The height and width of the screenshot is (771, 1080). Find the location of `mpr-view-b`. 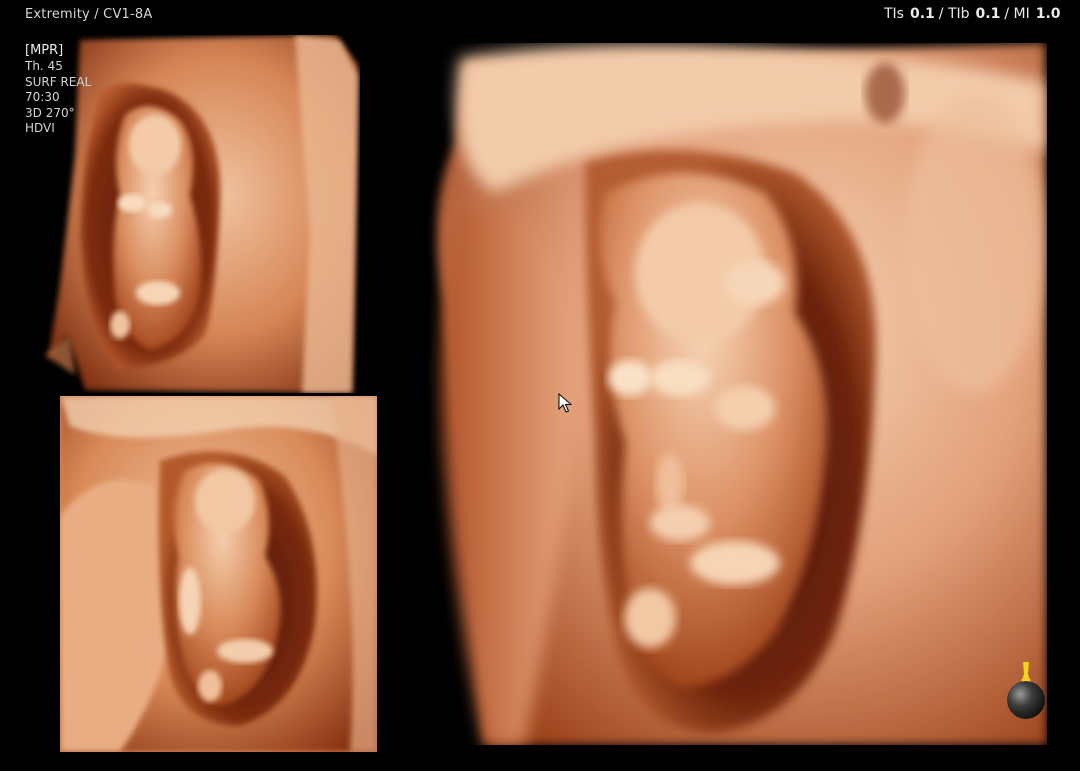

mpr-view-b is located at coordinates (218, 574).